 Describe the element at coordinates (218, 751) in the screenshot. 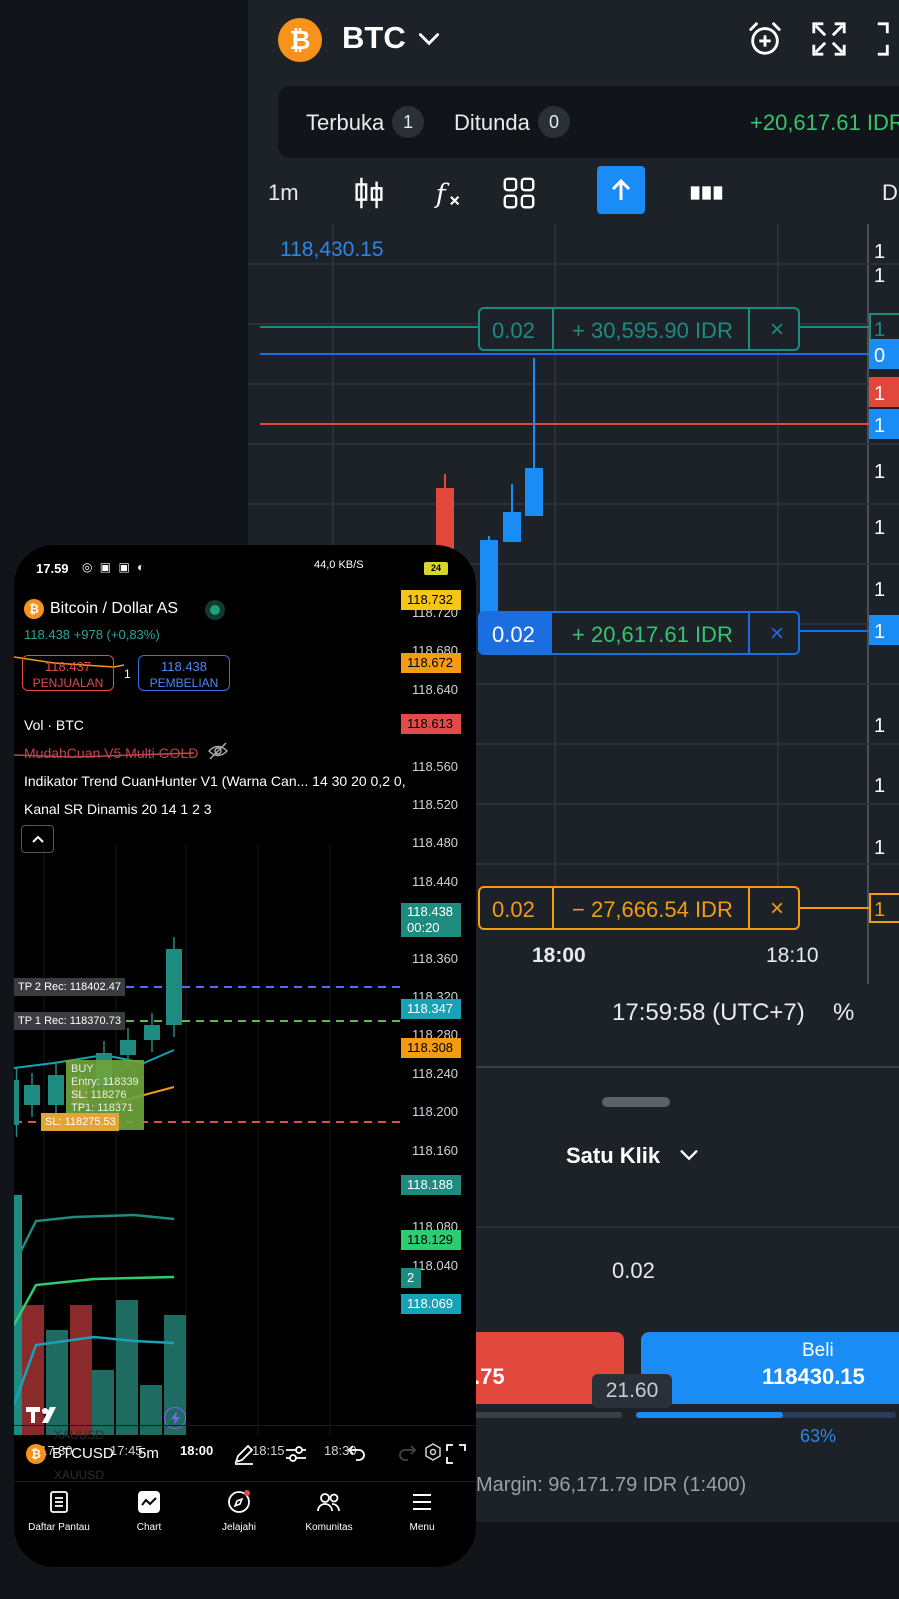

I see `eye-off-icon` at that location.